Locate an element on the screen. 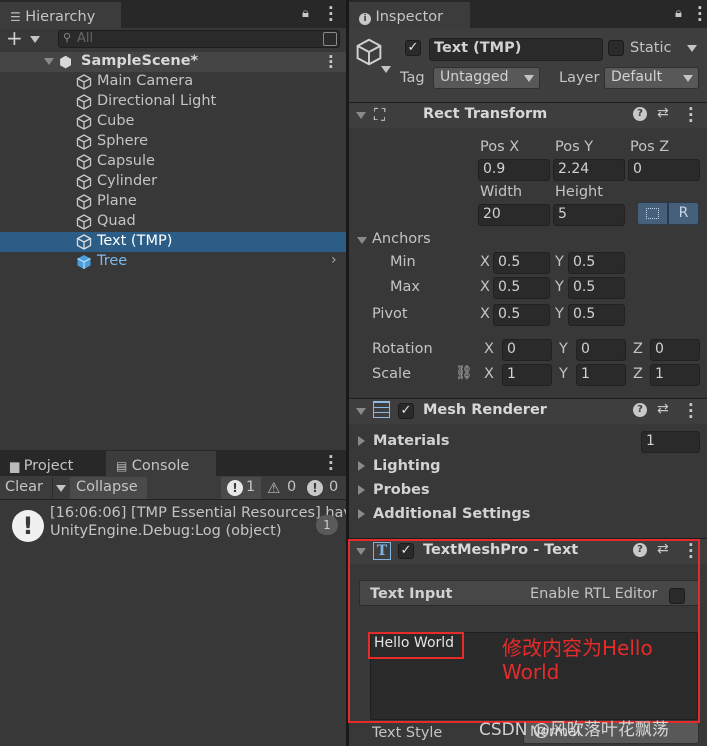 The image size is (707, 746). pivot-x-field: 0.5 is located at coordinates (521, 315).